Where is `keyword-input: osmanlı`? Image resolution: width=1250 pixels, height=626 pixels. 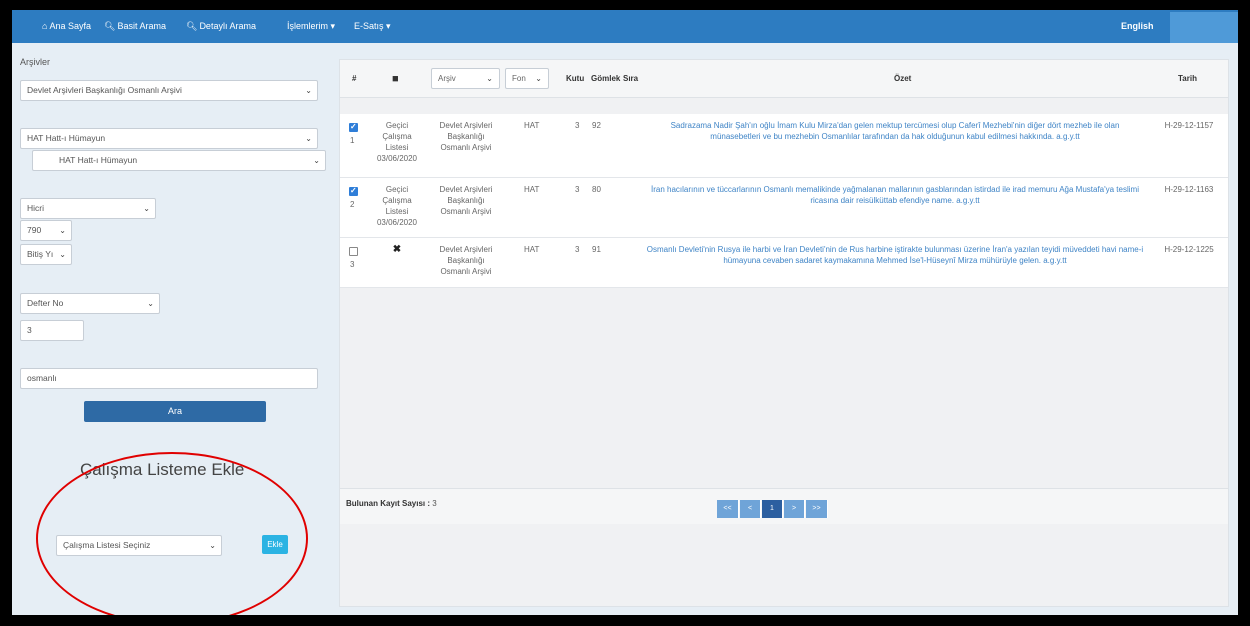 keyword-input: osmanlı is located at coordinates (169, 378).